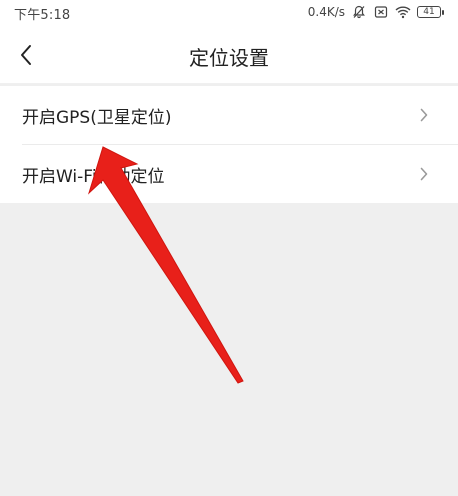  What do you see at coordinates (326, 12) in the screenshot?
I see `network-speed: 0.4K/s` at bounding box center [326, 12].